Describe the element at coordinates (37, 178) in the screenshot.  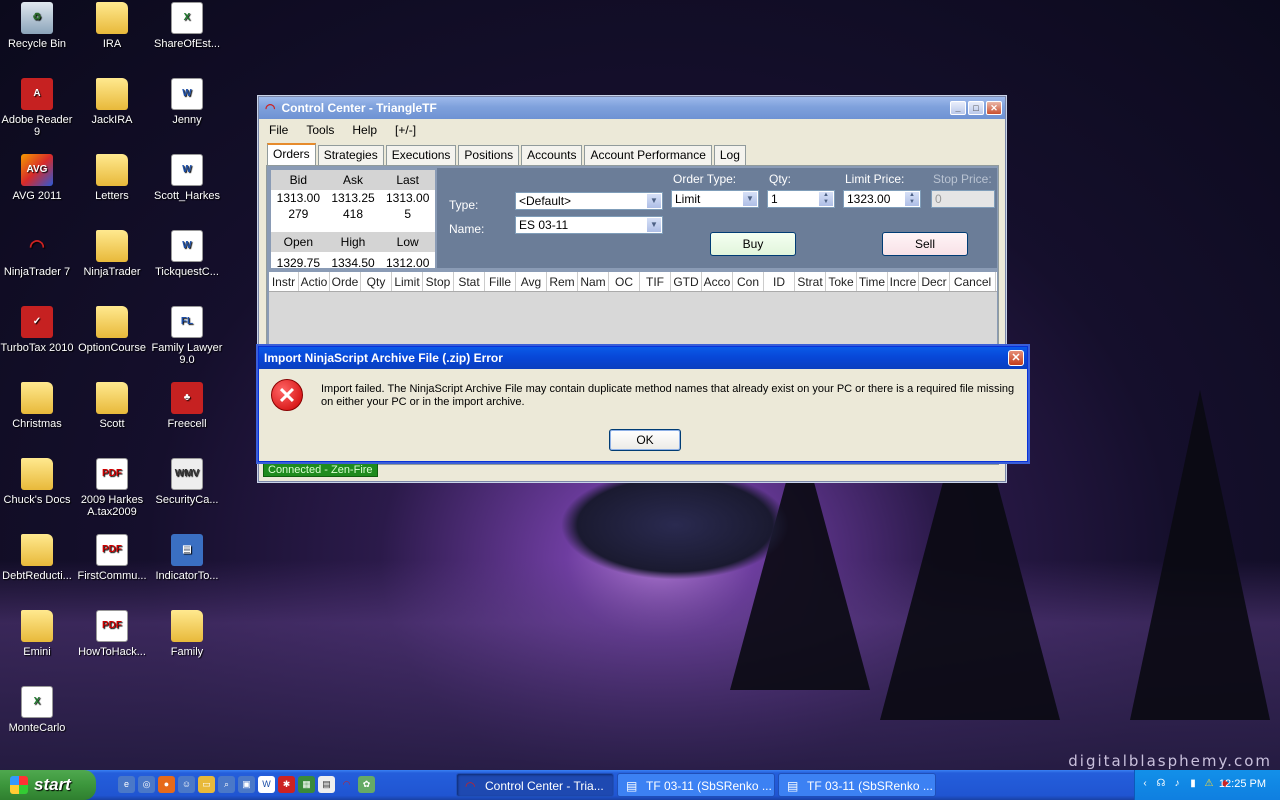
I see `desktop-icon-item: AVG AVG 2011` at that location.